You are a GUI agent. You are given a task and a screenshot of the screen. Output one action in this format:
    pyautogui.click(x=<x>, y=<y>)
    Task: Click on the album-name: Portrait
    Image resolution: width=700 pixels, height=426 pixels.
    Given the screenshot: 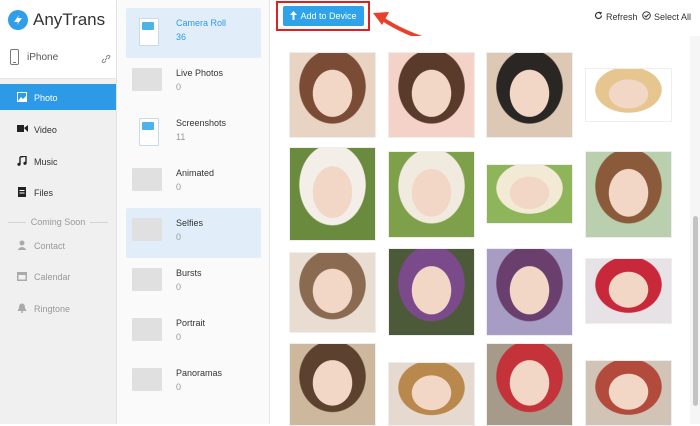 What is the action you would take?
    pyautogui.click(x=191, y=323)
    